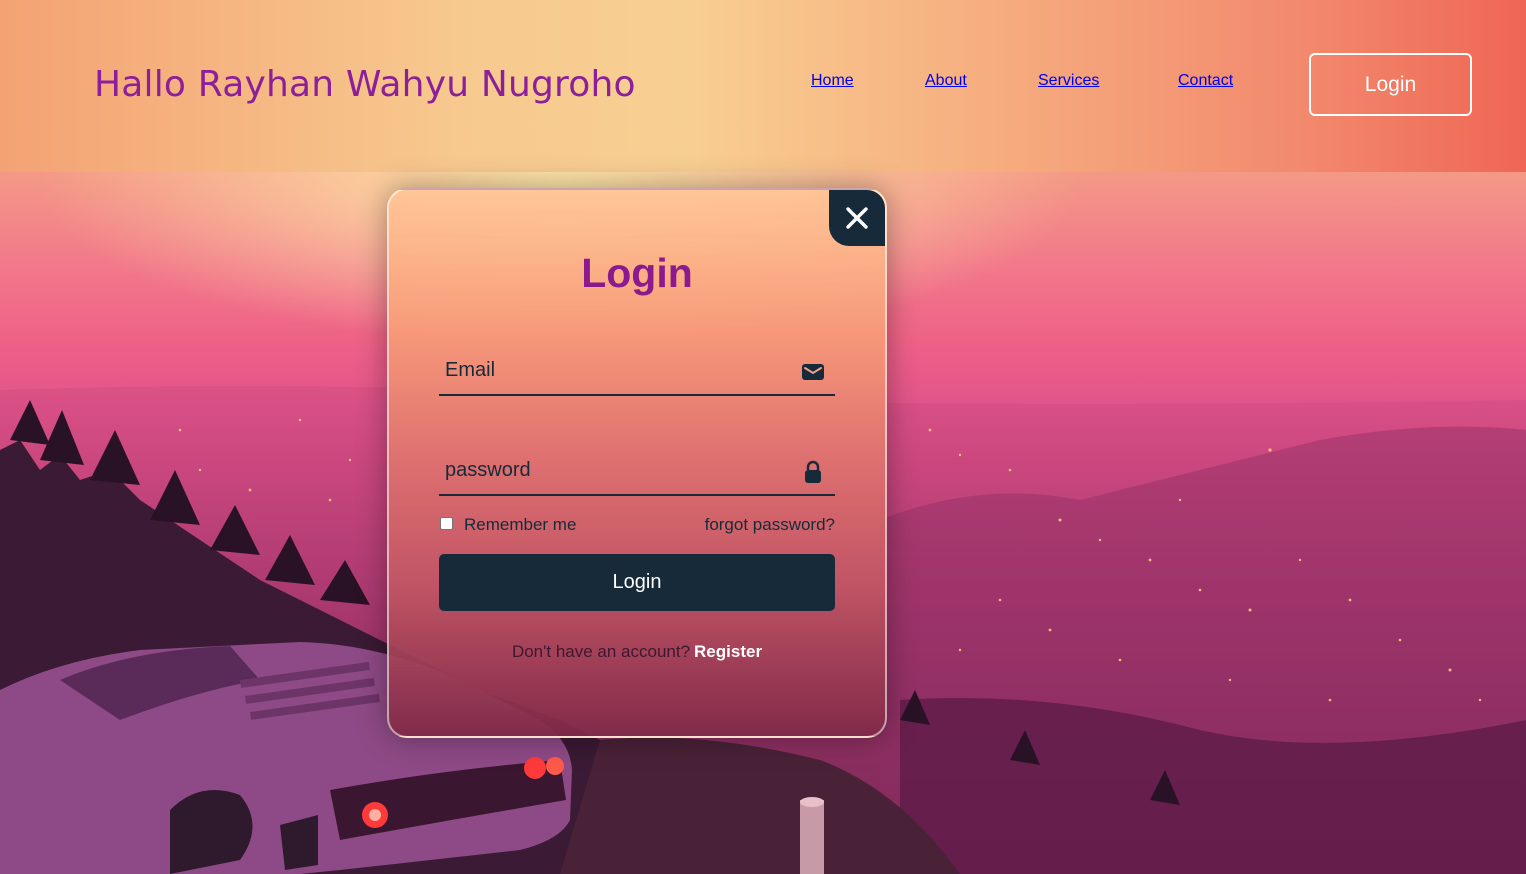 The height and width of the screenshot is (874, 1526). What do you see at coordinates (637, 273) in the screenshot?
I see `modal-title: Login` at bounding box center [637, 273].